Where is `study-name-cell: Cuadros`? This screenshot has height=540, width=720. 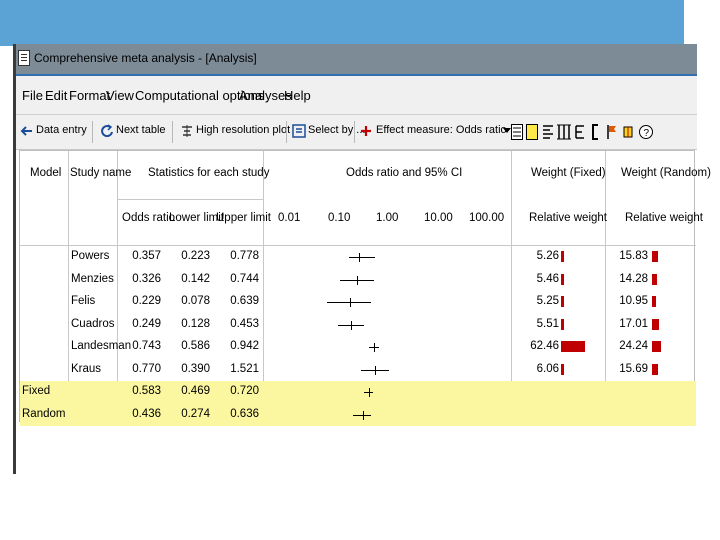
study-name-cell: Cuadros is located at coordinates (93, 323).